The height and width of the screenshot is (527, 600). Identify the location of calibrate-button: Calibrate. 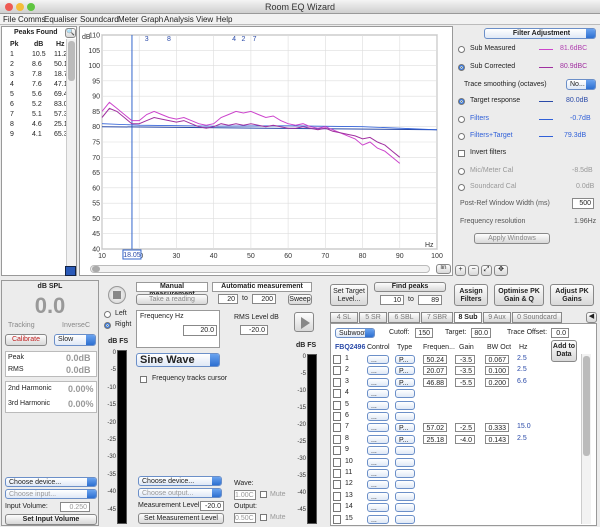
(26, 340).